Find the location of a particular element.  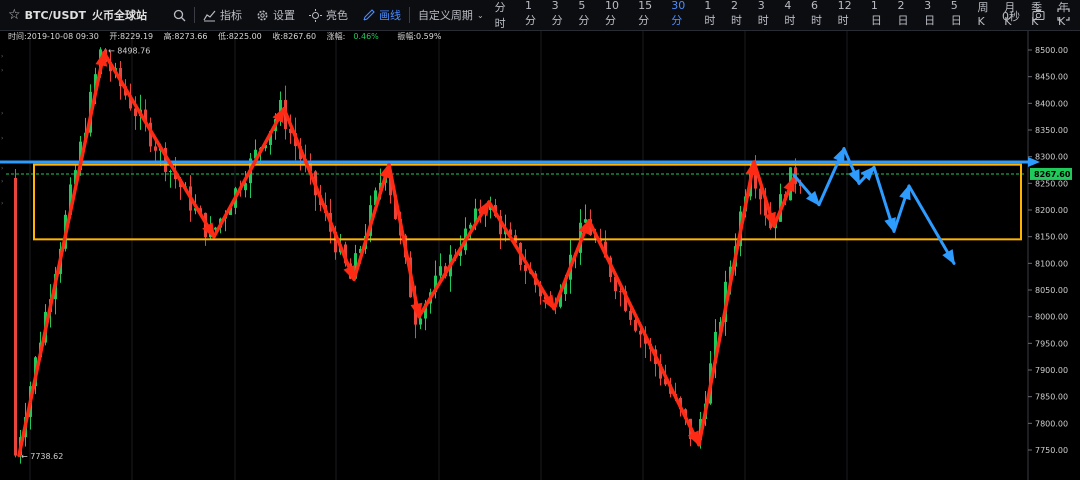

y-tick-label-0: 8500.00 is located at coordinates (1051, 50).